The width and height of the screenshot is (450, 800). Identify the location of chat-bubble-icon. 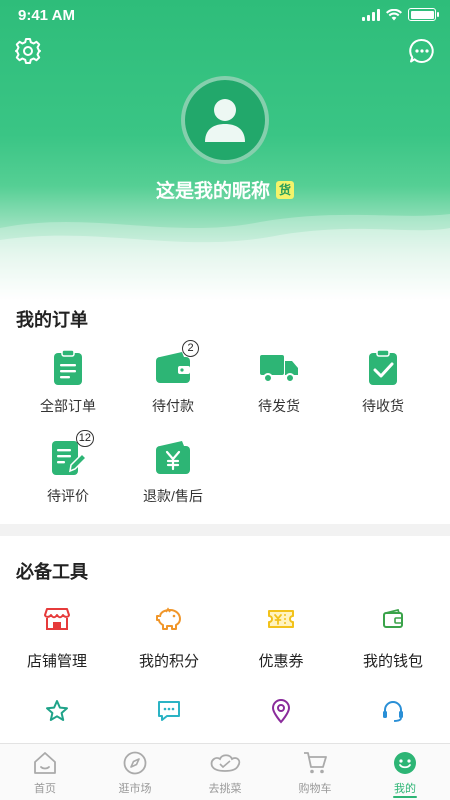
(421, 50).